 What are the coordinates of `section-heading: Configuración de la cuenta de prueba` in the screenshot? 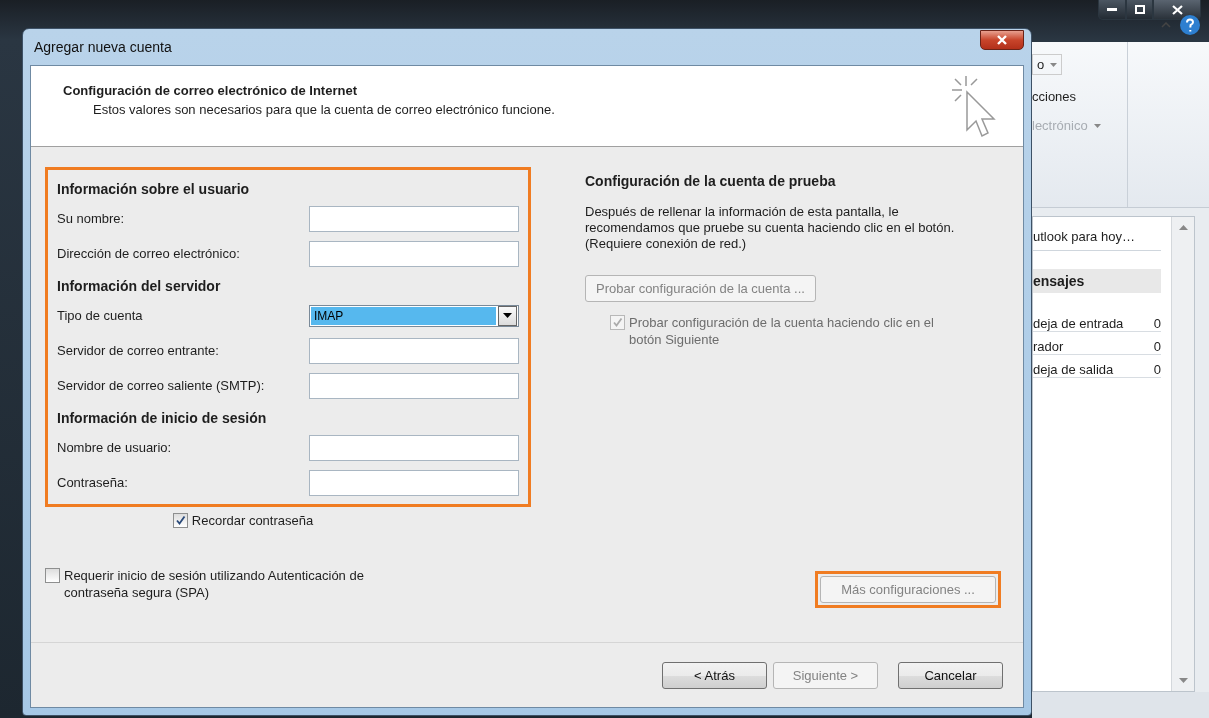 It's located at (711, 181).